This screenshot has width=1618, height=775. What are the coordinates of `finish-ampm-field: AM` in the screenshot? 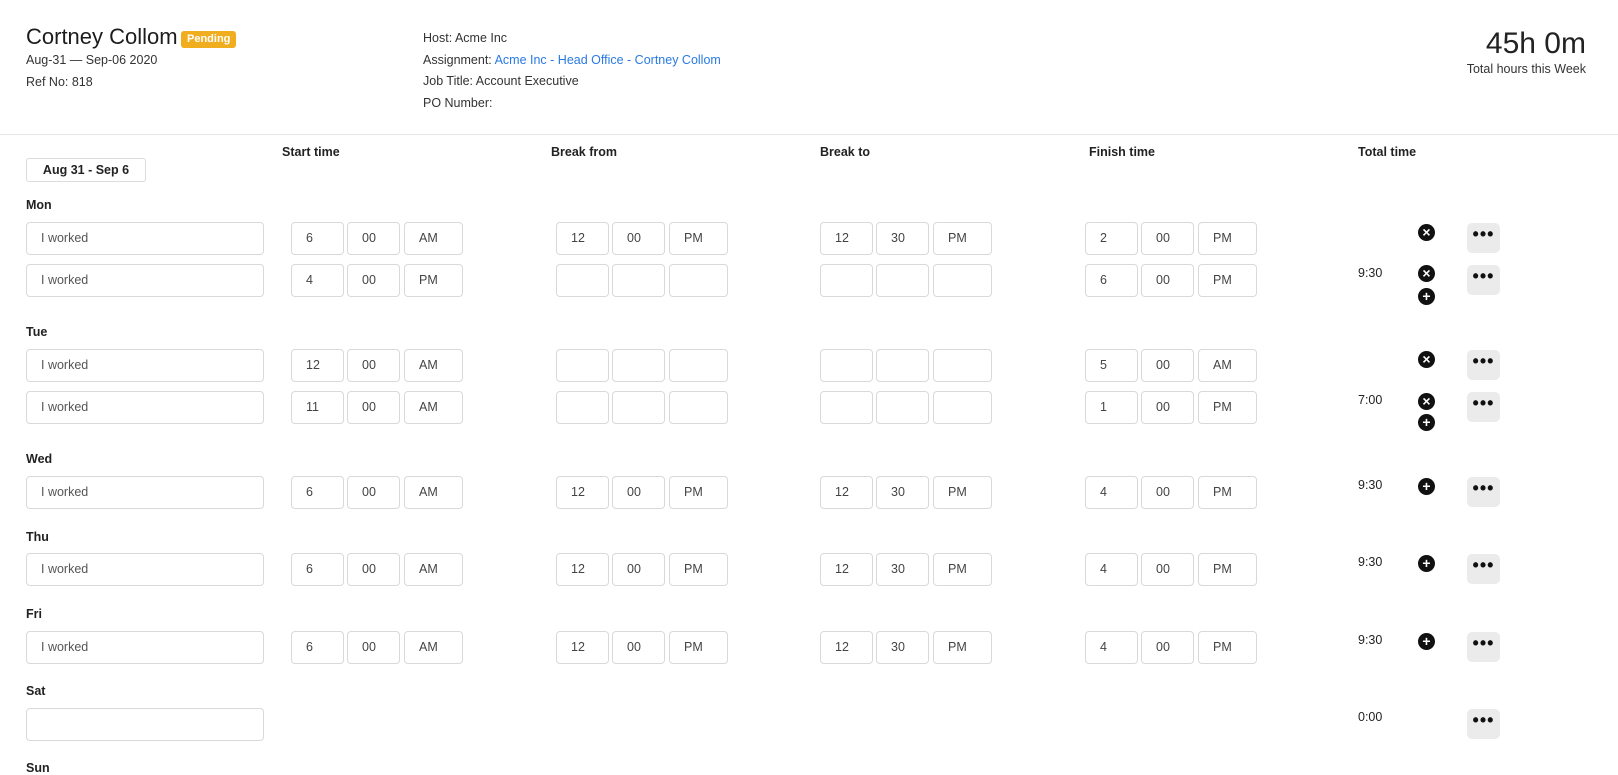 It's located at (1227, 365).